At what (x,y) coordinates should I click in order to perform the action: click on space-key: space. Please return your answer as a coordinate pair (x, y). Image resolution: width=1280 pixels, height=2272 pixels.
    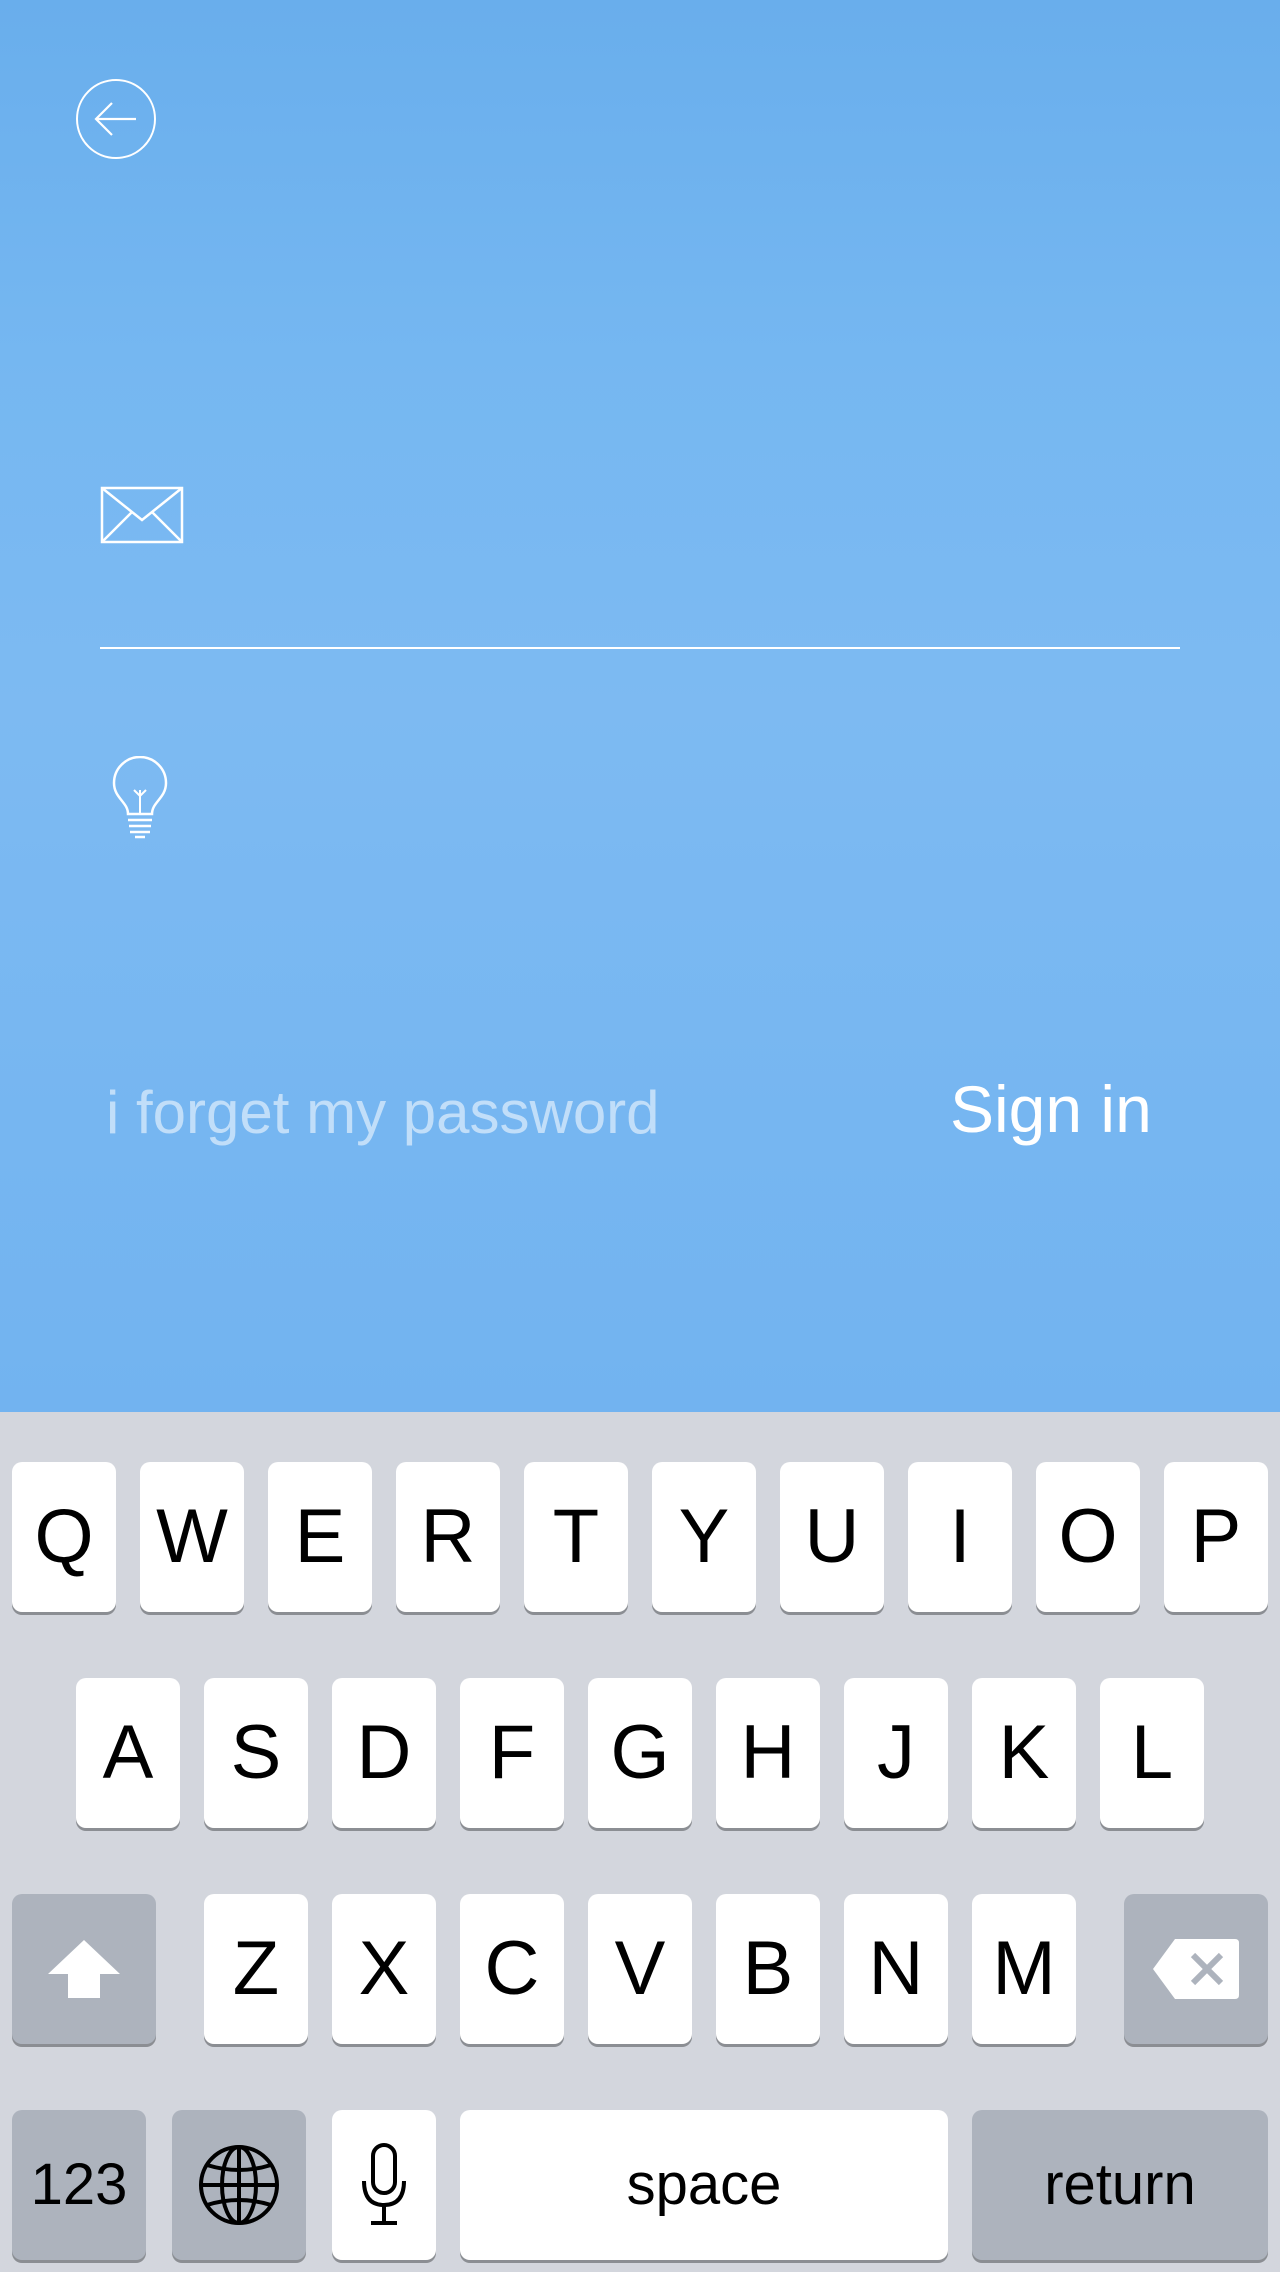
    Looking at the image, I should click on (704, 2185).